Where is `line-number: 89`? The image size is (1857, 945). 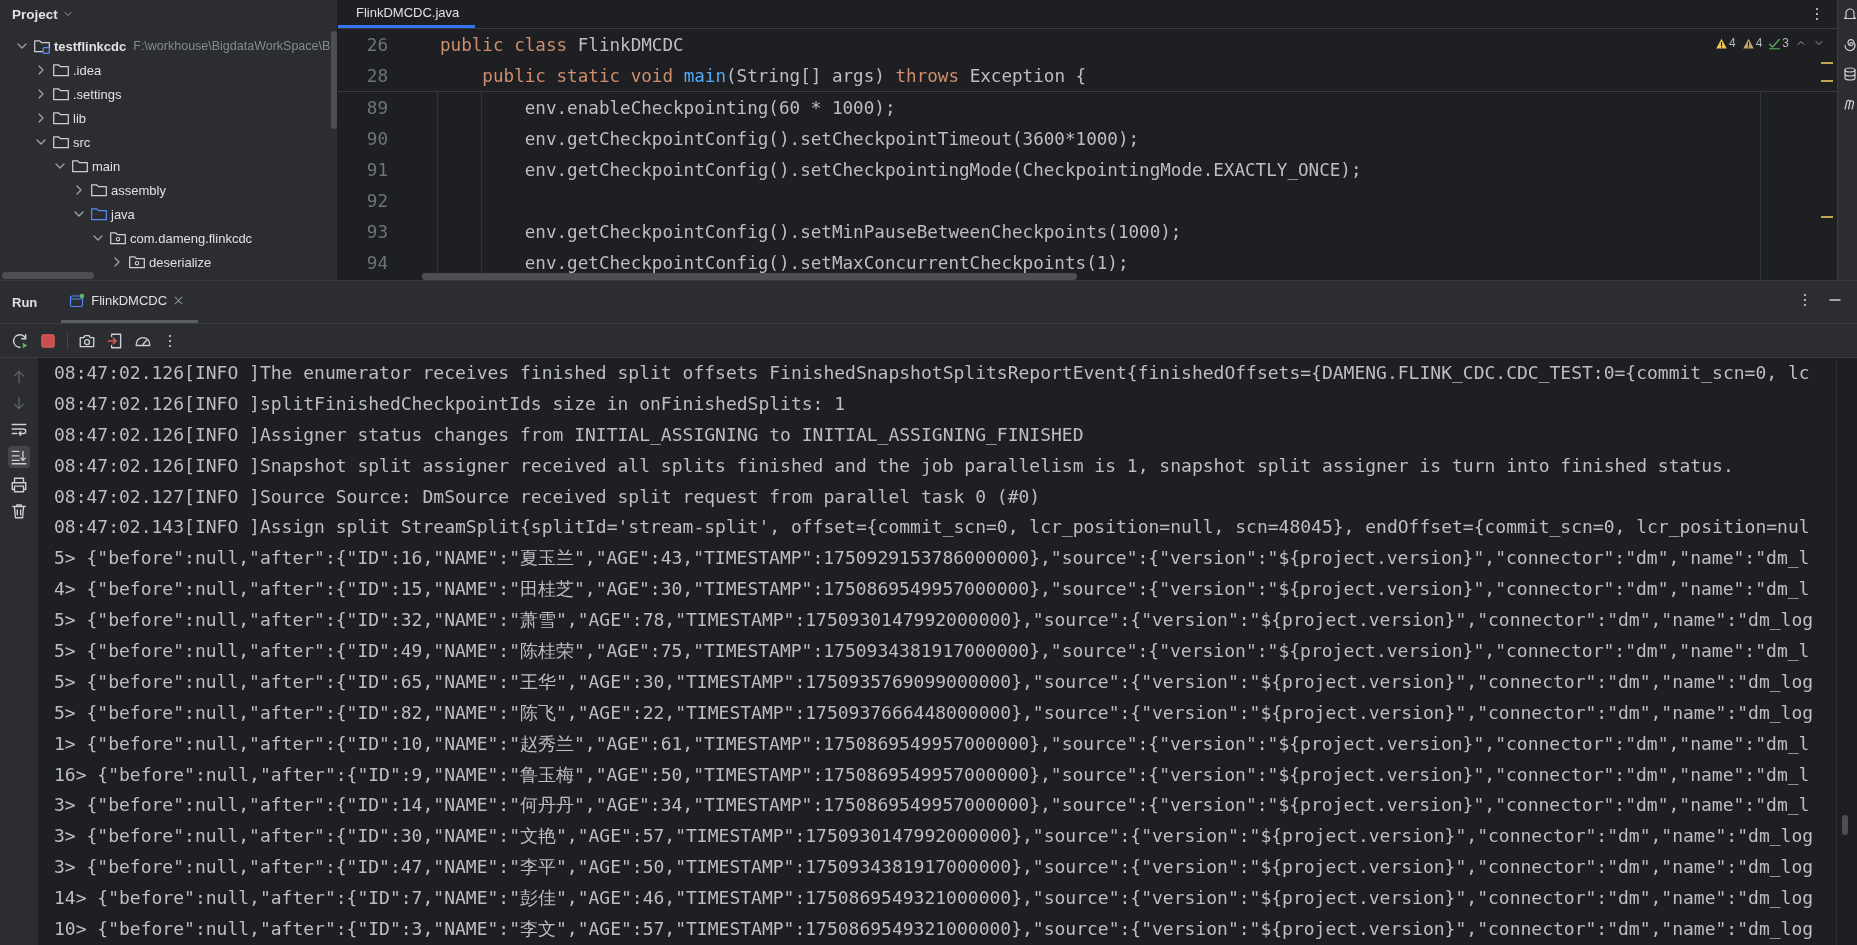
line-number: 89 is located at coordinates (376, 107).